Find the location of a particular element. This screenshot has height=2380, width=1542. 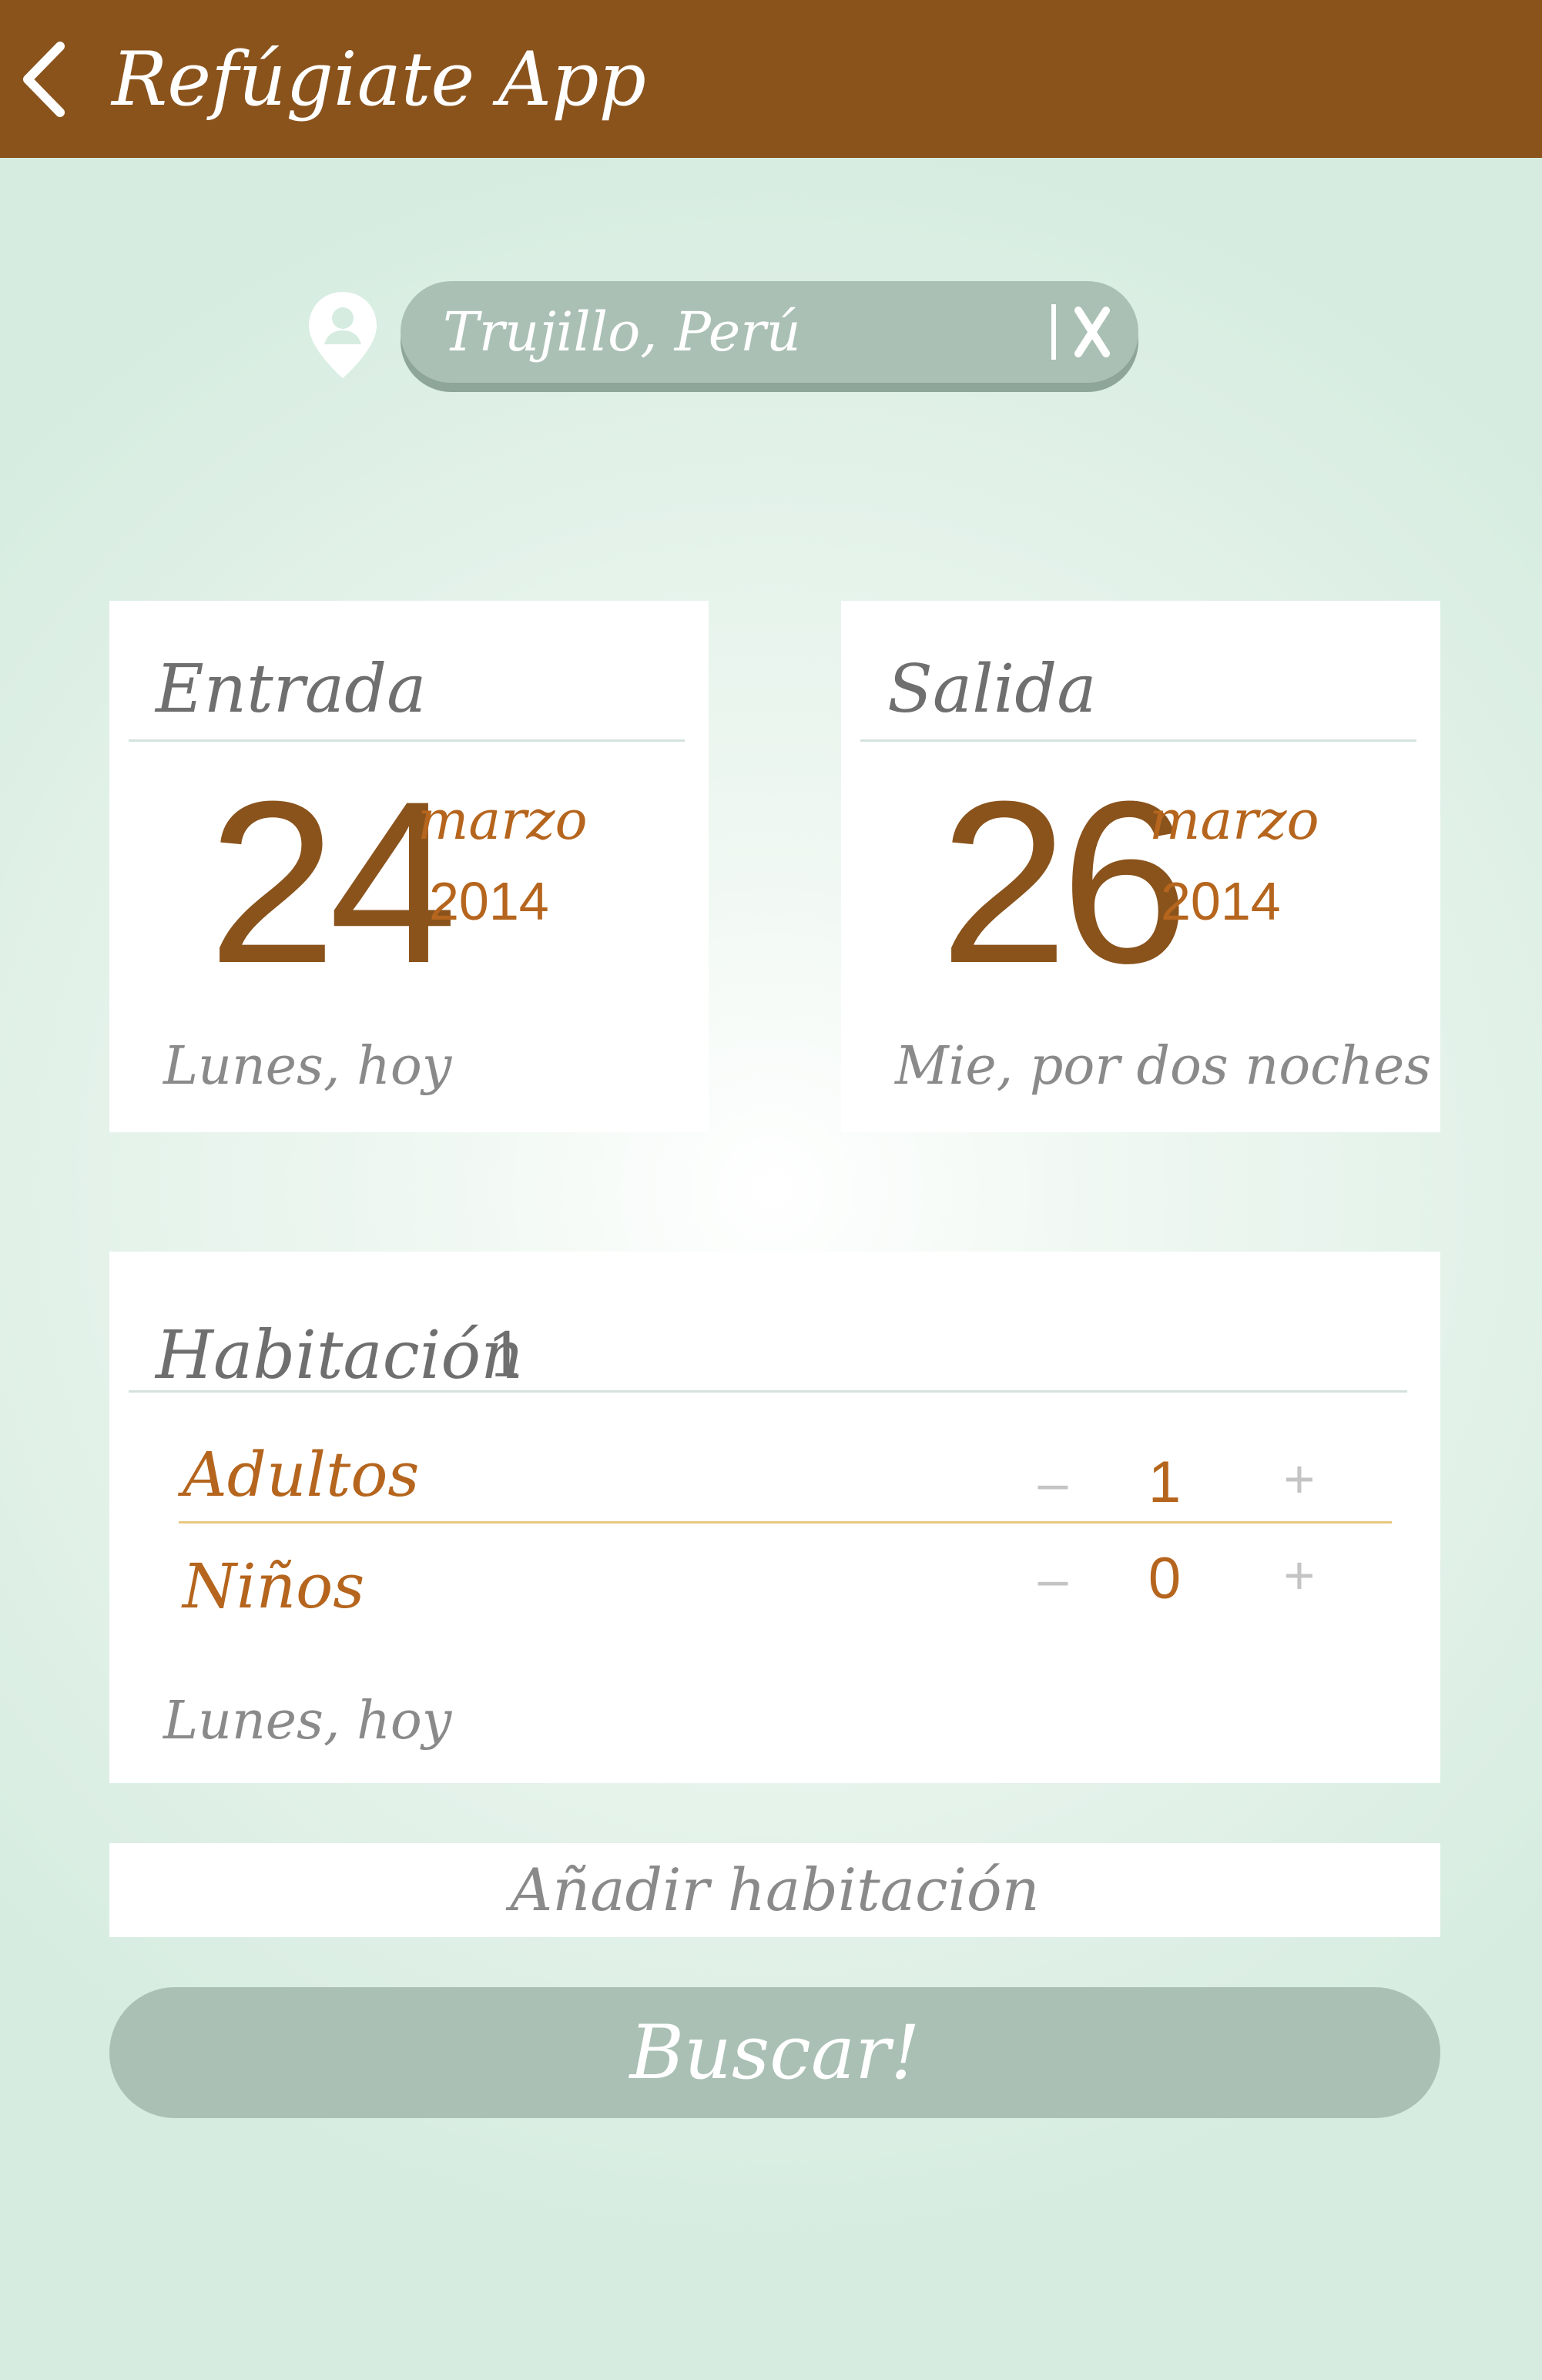

adults-label: Adultos is located at coordinates (301, 1474).